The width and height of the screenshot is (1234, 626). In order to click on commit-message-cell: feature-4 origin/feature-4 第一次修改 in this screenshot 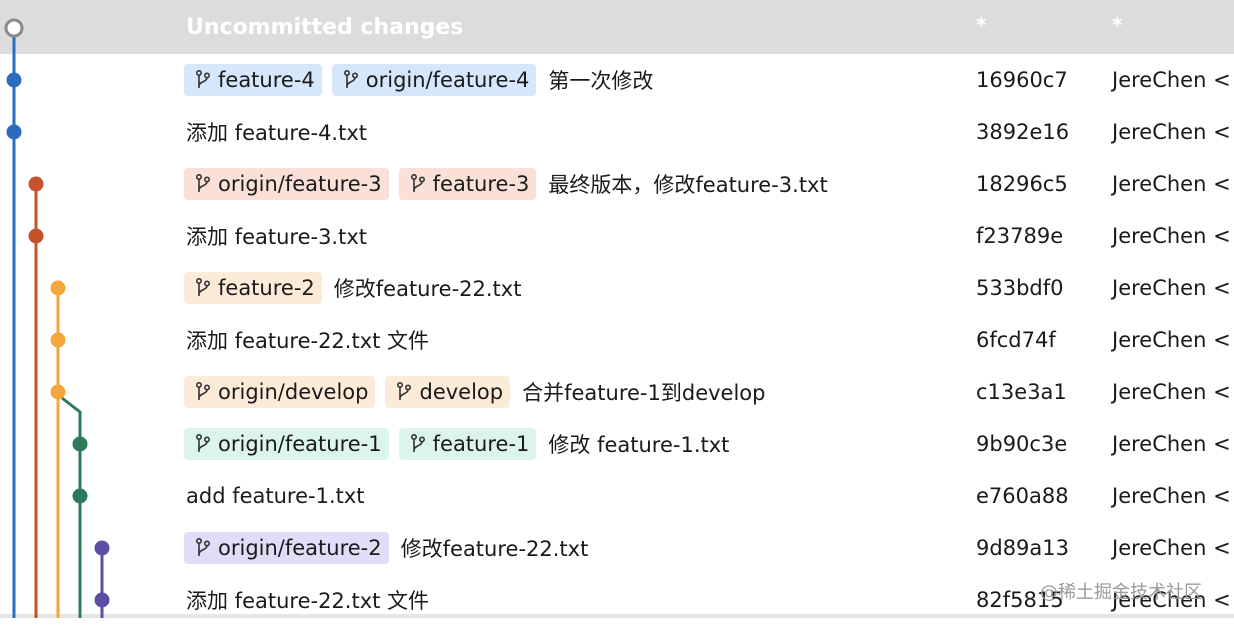, I will do `click(418, 80)`.